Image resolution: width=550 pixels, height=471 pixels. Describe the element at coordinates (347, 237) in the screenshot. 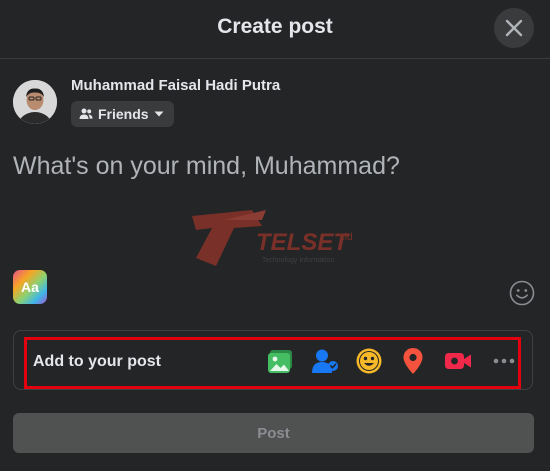

I see `watermark-suffix: .id` at that location.